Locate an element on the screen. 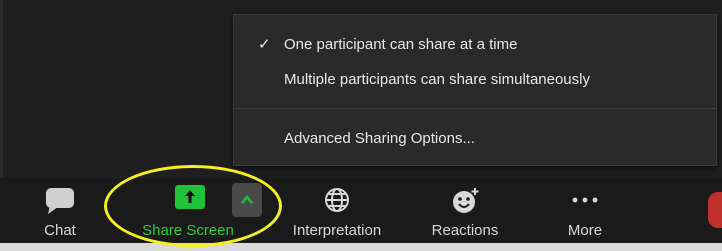 This screenshot has height=251, width=722. more-label: More is located at coordinates (585, 230).